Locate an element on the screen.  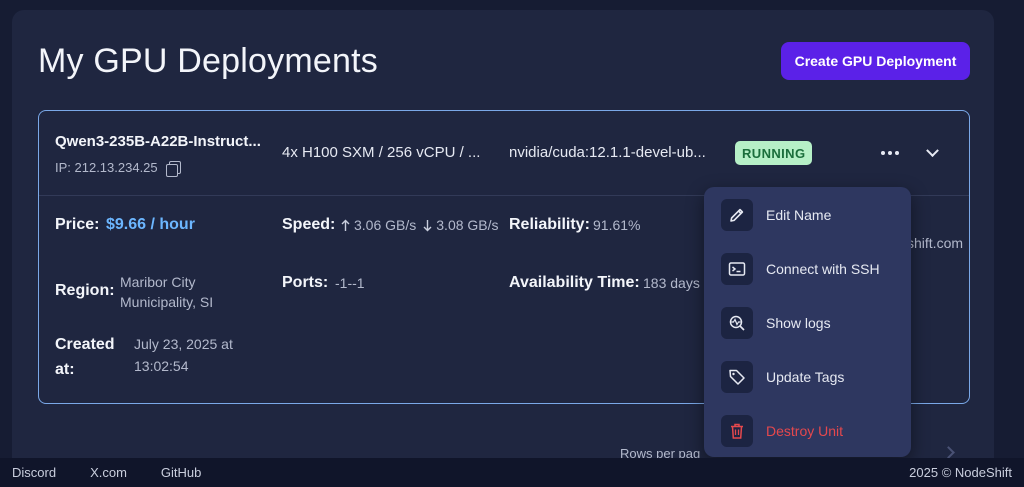
expand-button is located at coordinates (932, 153).